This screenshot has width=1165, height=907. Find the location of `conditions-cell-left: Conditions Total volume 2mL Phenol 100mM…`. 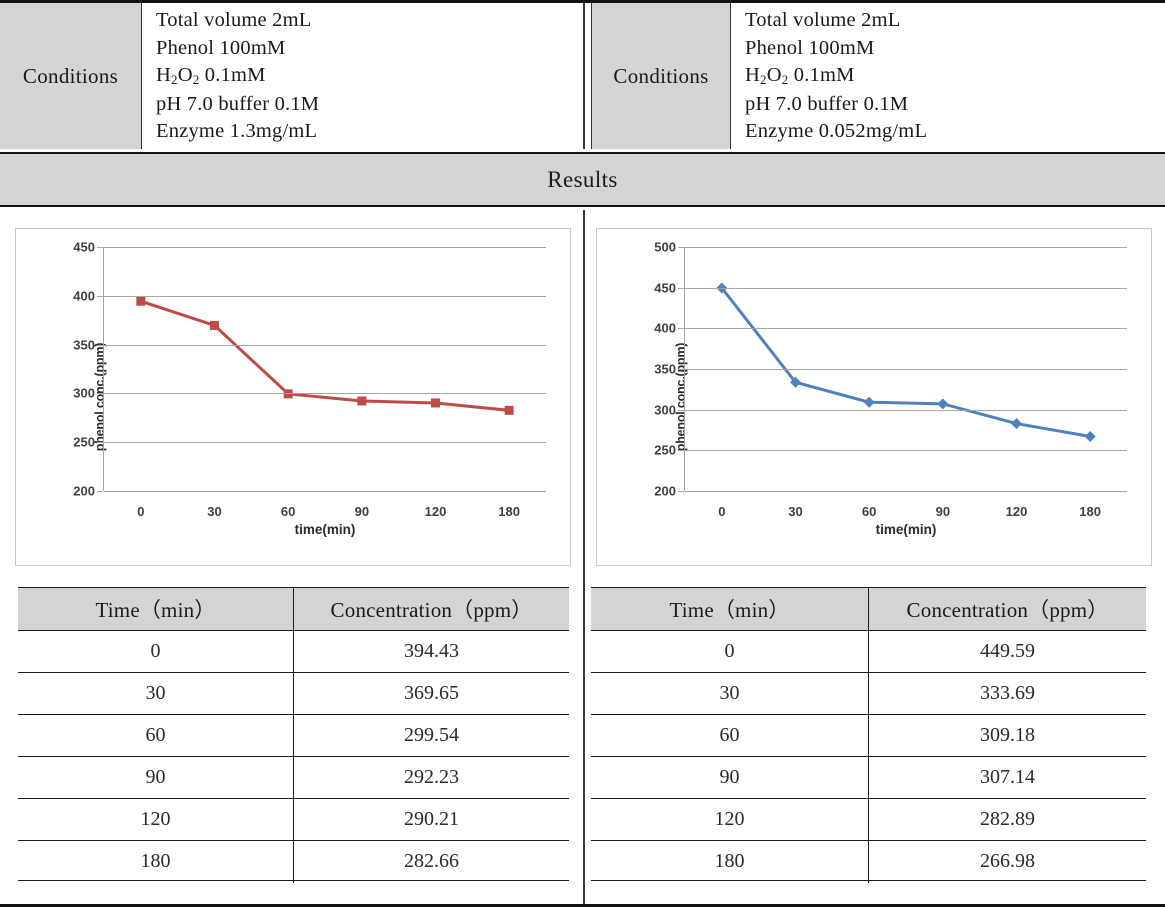

conditions-cell-left: Conditions Total volume 2mL Phenol 100mM… is located at coordinates (291, 76).